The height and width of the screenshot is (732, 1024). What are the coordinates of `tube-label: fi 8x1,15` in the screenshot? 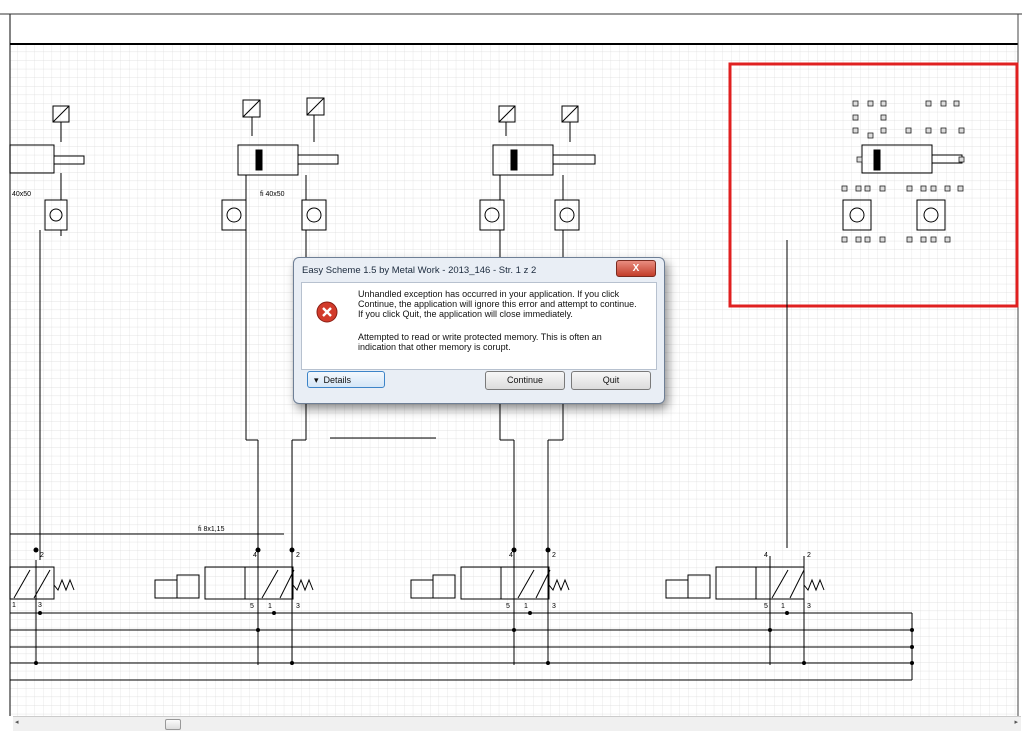 It's located at (211, 529).